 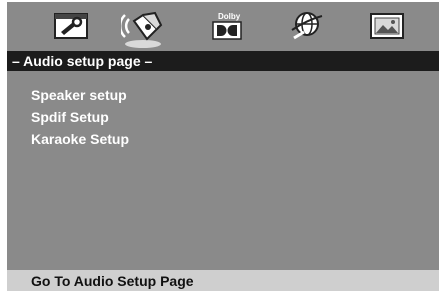 I want to click on page-title: – Audio setup page –, so click(x=82, y=61).